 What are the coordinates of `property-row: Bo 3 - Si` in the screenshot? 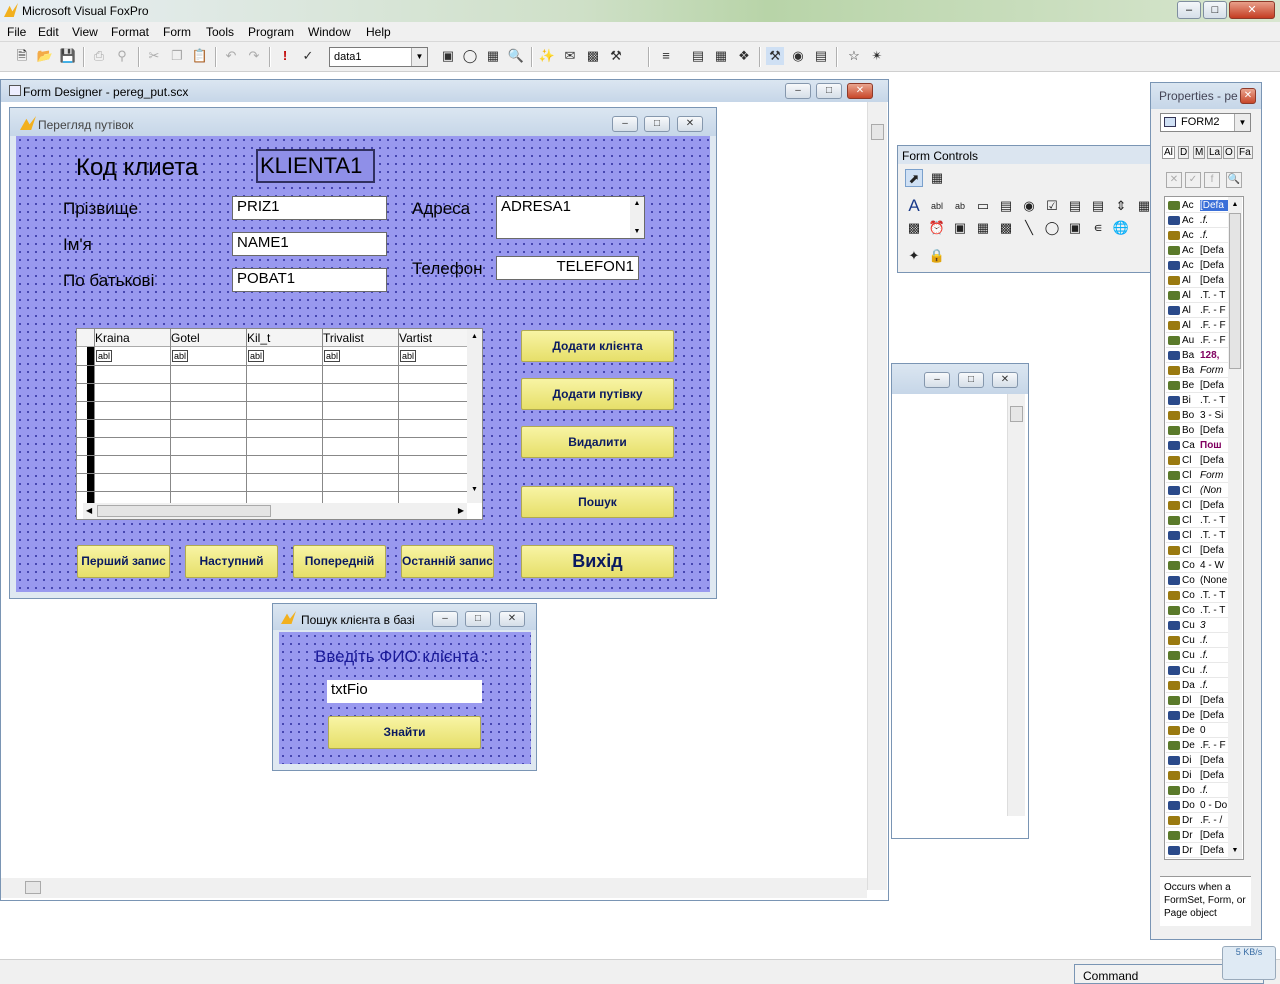 It's located at (1197, 415).